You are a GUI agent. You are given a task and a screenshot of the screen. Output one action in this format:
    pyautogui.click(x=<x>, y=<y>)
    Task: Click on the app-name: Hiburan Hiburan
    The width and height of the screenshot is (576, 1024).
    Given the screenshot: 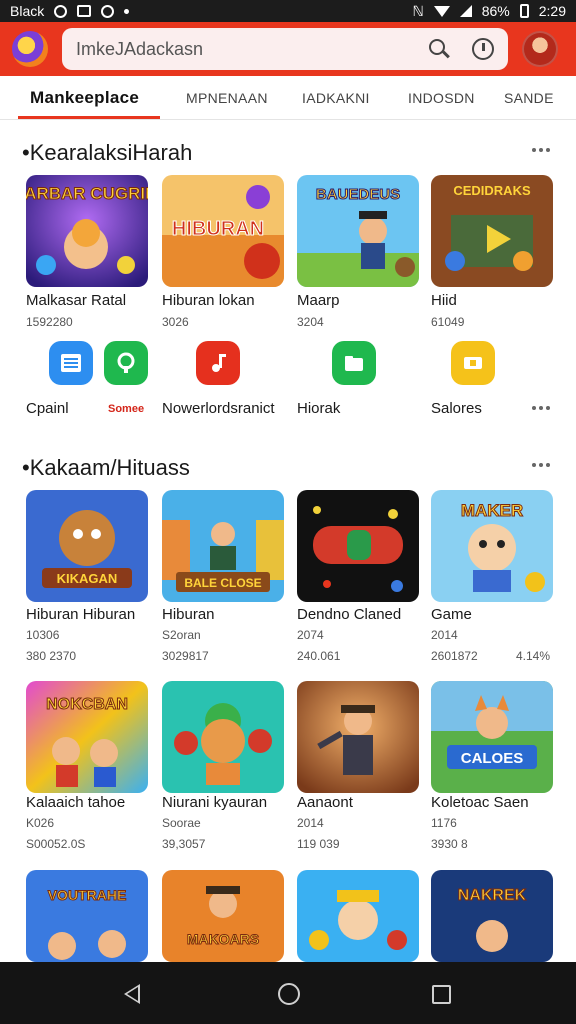 What is the action you would take?
    pyautogui.click(x=81, y=614)
    